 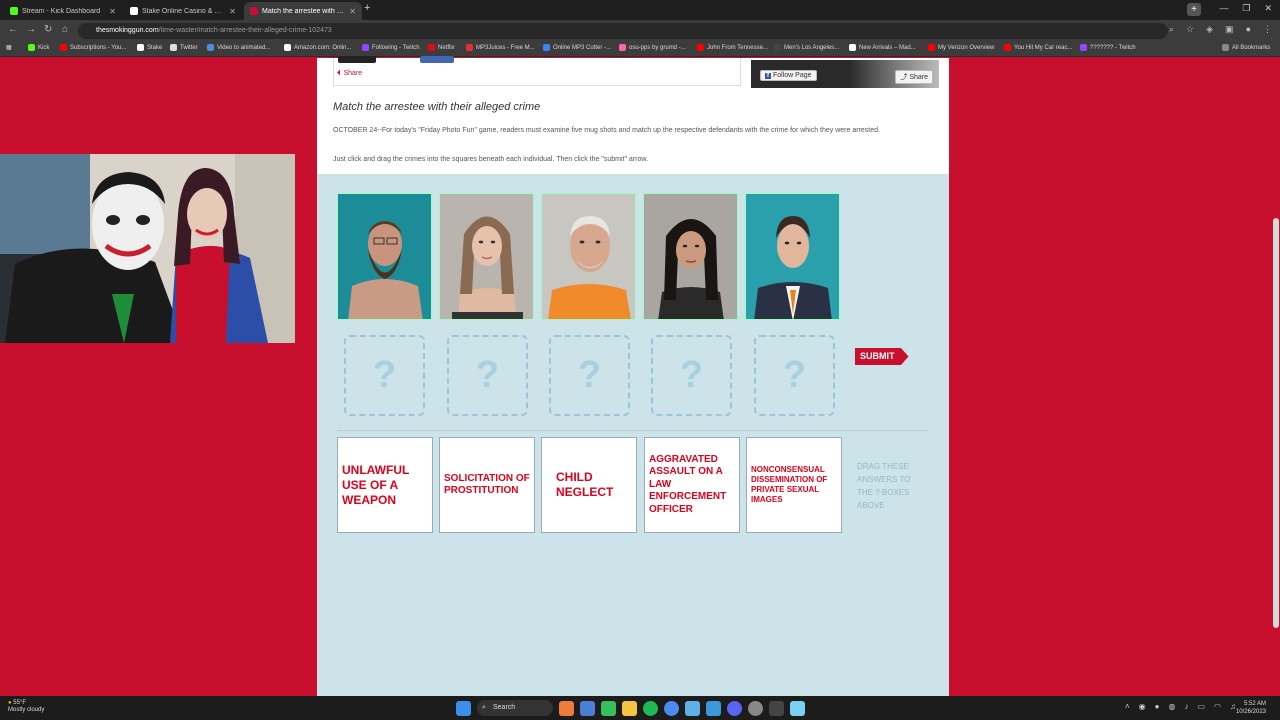 What do you see at coordinates (589, 485) in the screenshot?
I see `answer-card-3: CHILD NEGLECT` at bounding box center [589, 485].